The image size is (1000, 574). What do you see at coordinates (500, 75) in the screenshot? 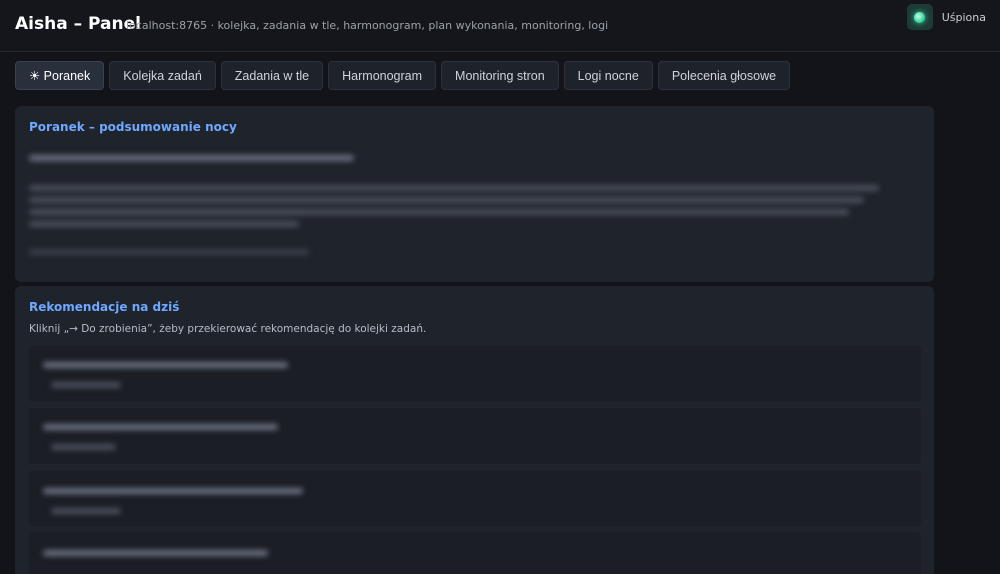
I see `tab-monitoring-stron: Monitoring stron` at bounding box center [500, 75].